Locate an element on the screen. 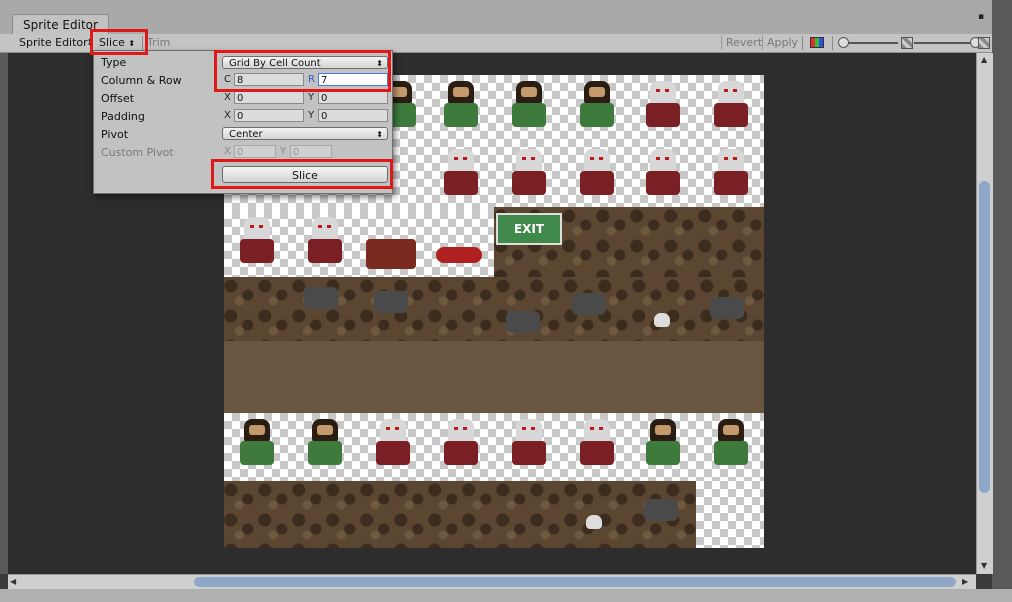 This screenshot has width=1012, height=602. horizontal-scroll-thumb is located at coordinates (575, 582).